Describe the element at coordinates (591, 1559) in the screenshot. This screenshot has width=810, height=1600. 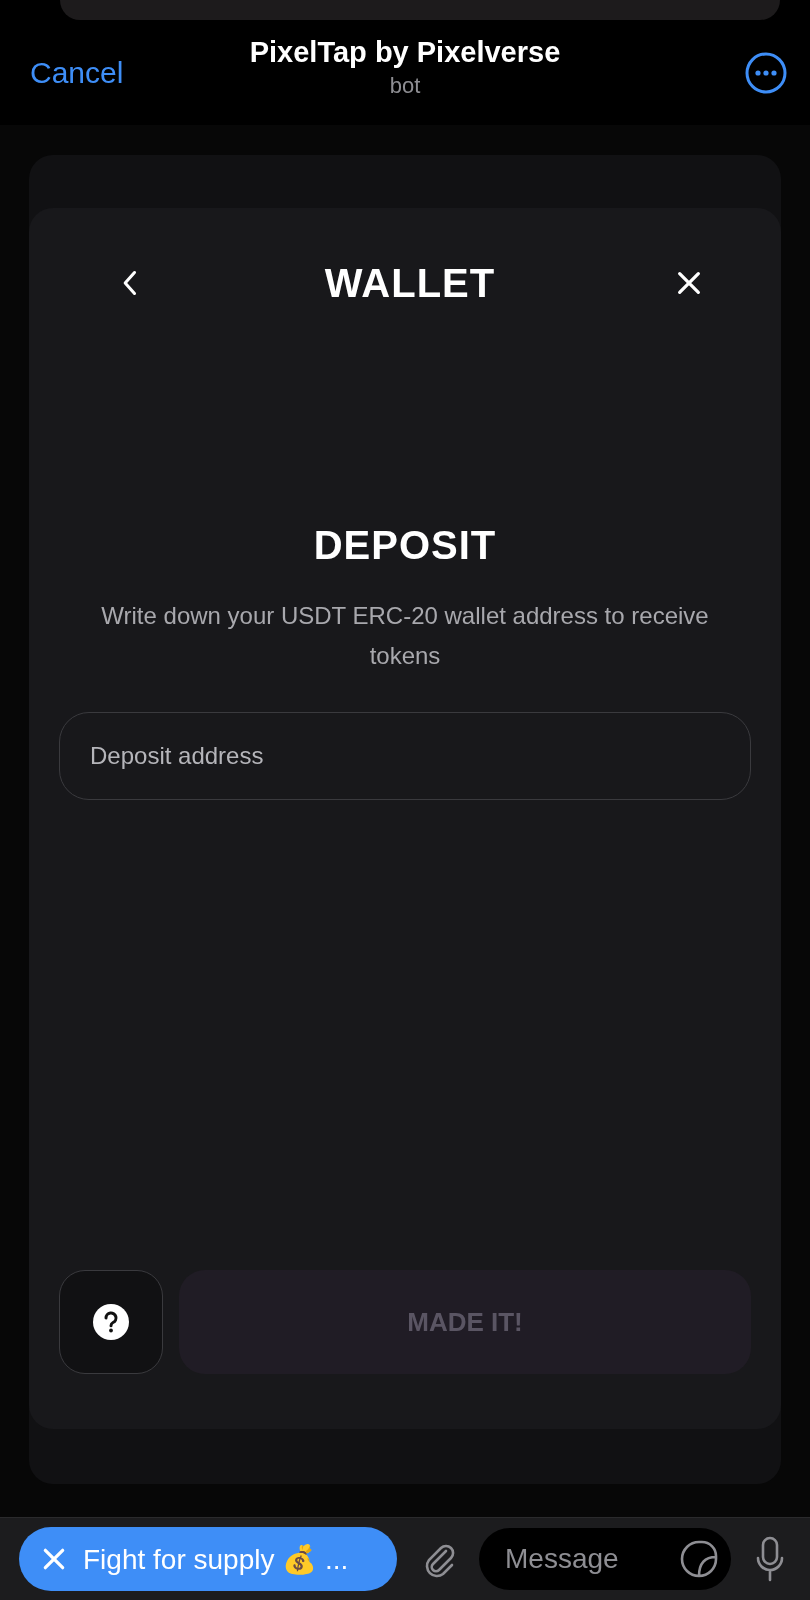
I see `message-input: Message` at that location.